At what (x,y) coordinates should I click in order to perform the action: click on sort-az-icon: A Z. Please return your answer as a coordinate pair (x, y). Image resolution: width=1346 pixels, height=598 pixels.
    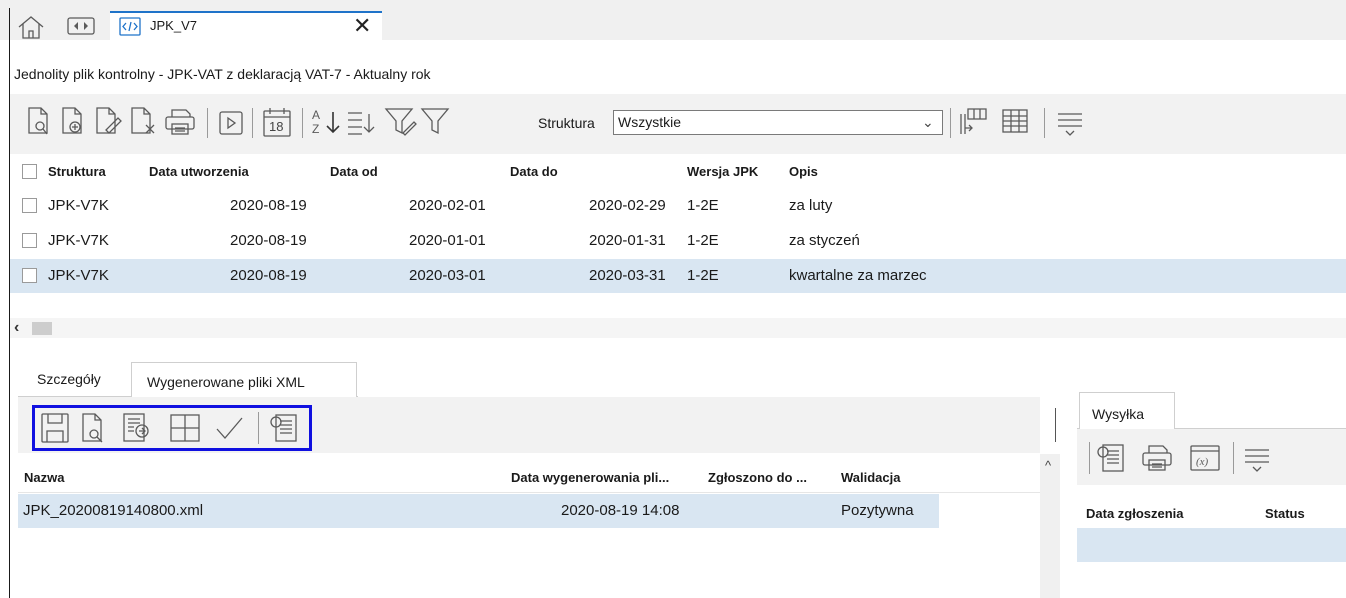
    Looking at the image, I should click on (326, 122).